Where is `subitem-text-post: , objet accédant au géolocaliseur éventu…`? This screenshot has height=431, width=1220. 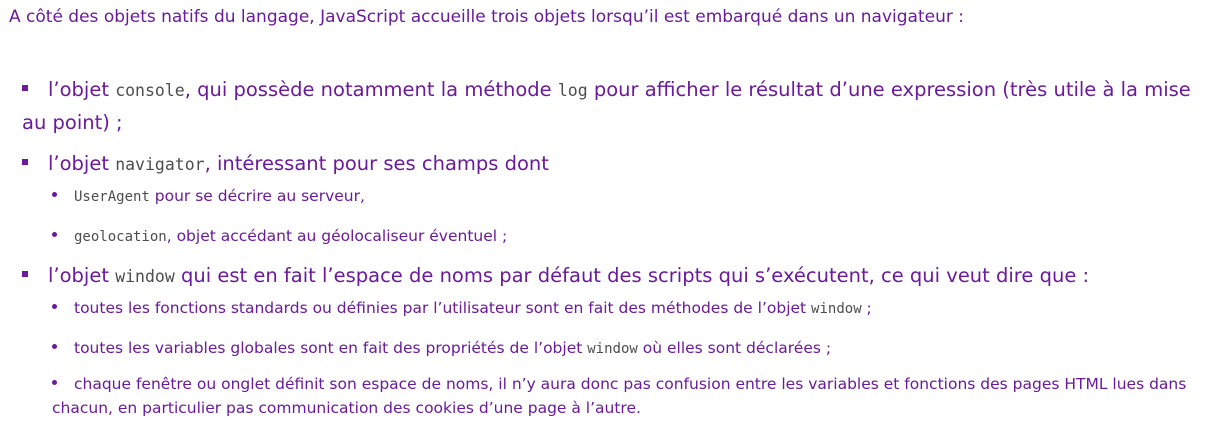
subitem-text-post: , objet accédant au géolocaliseur éventu… is located at coordinates (337, 236).